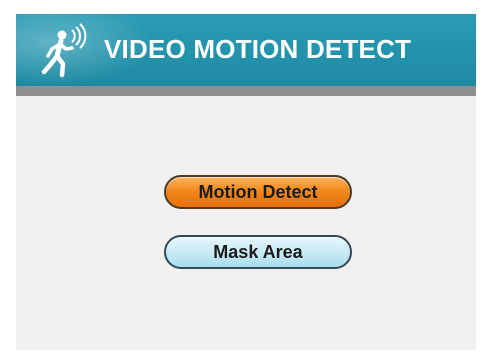 The height and width of the screenshot is (354, 492). What do you see at coordinates (258, 49) in the screenshot?
I see `page-title: VIDEO MOTION DETECT` at bounding box center [258, 49].